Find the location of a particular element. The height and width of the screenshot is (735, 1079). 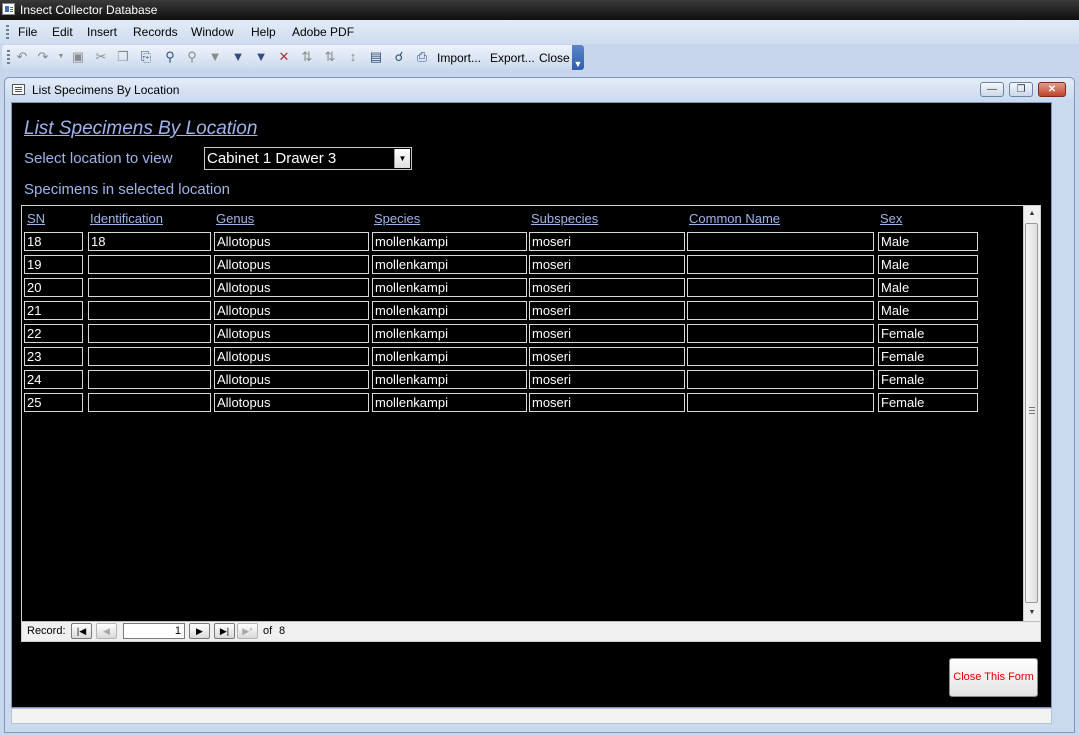

find-icon: ⚲ is located at coordinates (170, 57).